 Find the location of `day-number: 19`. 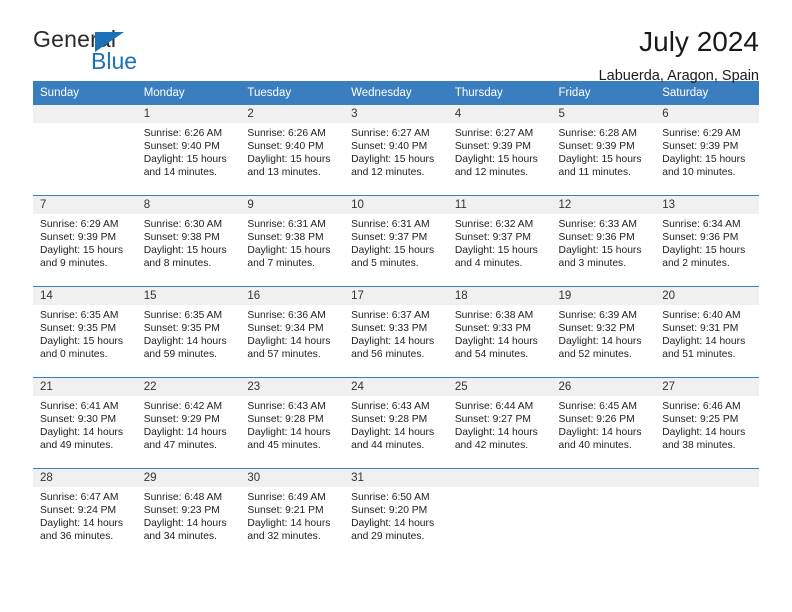

day-number: 19 is located at coordinates (603, 296).